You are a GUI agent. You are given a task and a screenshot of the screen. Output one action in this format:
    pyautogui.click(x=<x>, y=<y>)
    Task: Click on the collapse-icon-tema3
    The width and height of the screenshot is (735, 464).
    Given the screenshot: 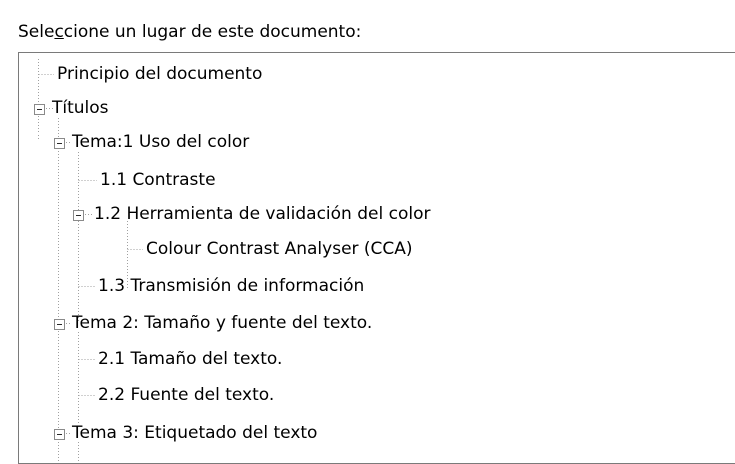 What is the action you would take?
    pyautogui.click(x=59, y=434)
    